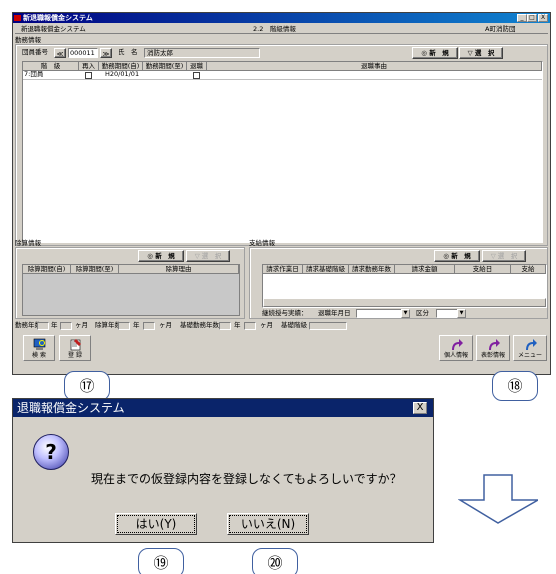 The width and height of the screenshot is (556, 574). What do you see at coordinates (87, 386) in the screenshot?
I see `callout-17: ⑰` at bounding box center [87, 386].